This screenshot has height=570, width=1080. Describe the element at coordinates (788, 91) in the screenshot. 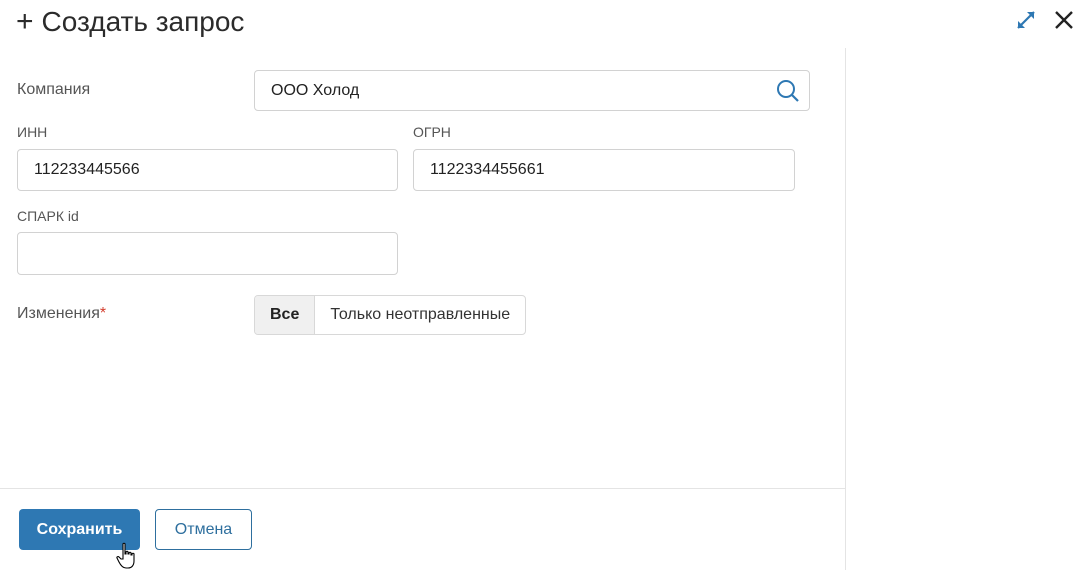

I see `search-icon` at that location.